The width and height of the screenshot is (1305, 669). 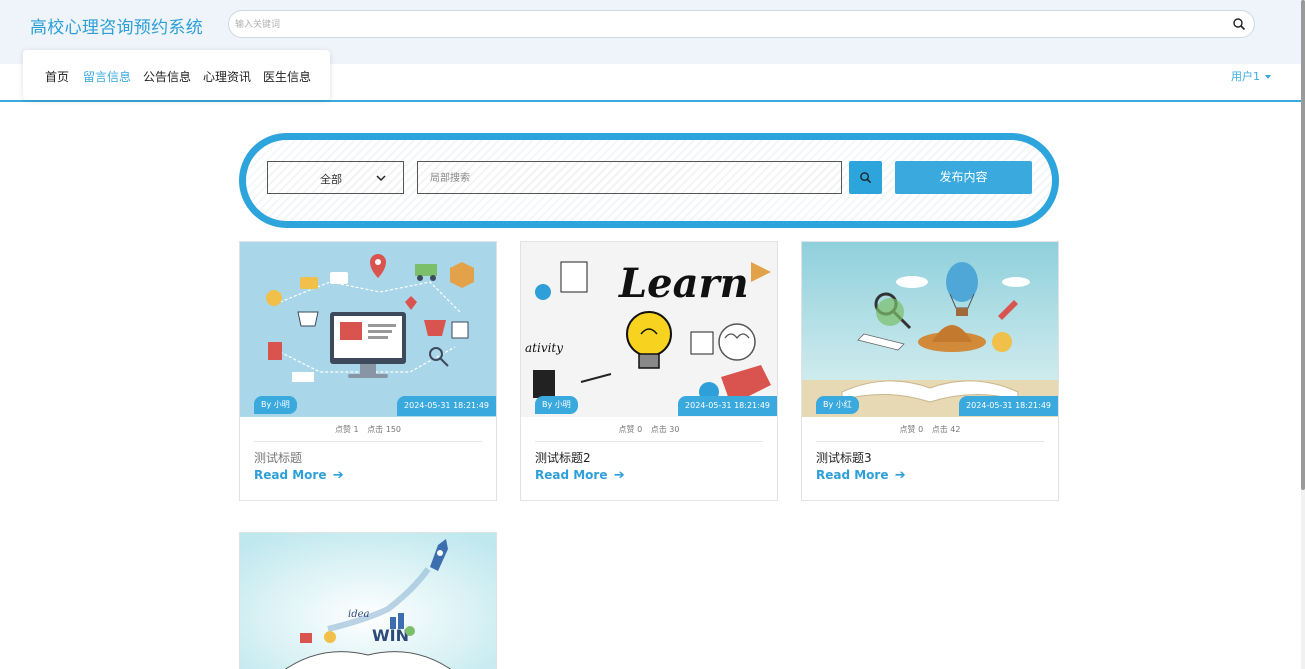 What do you see at coordinates (683, 283) in the screenshot?
I see `svg-text: Learn` at bounding box center [683, 283].